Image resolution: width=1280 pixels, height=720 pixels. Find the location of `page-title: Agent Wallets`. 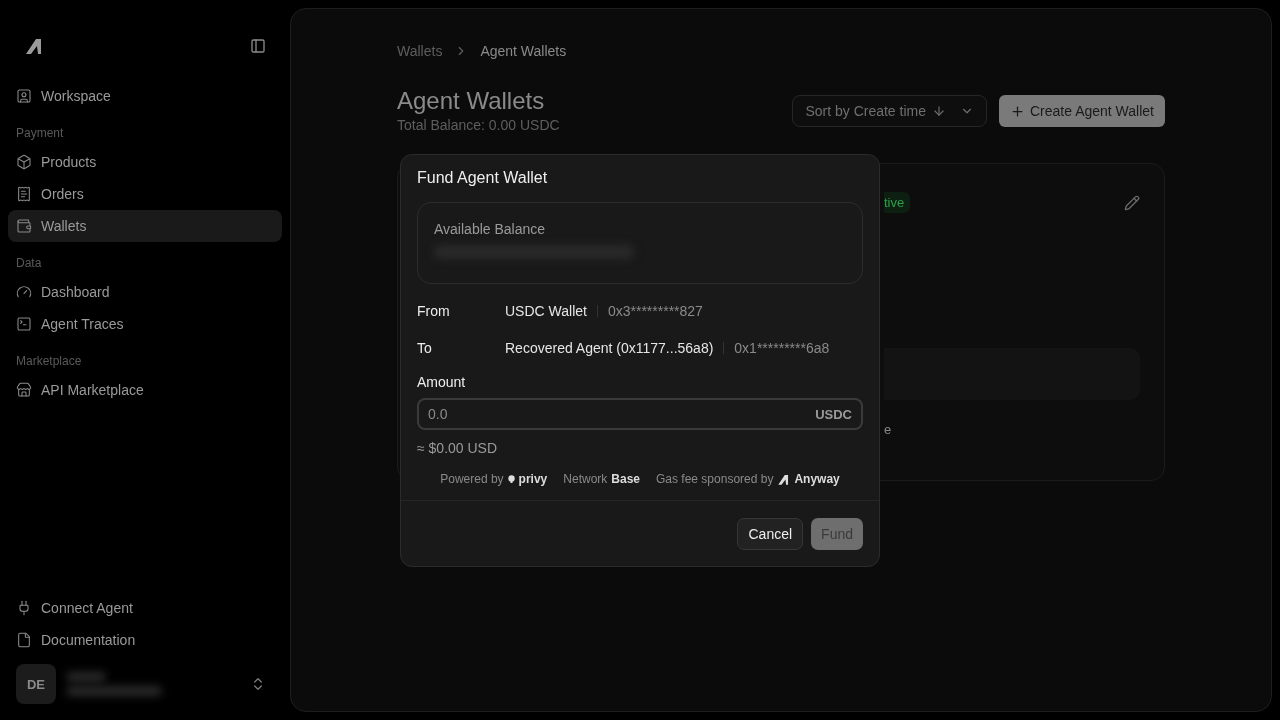

page-title: Agent Wallets is located at coordinates (471, 101).